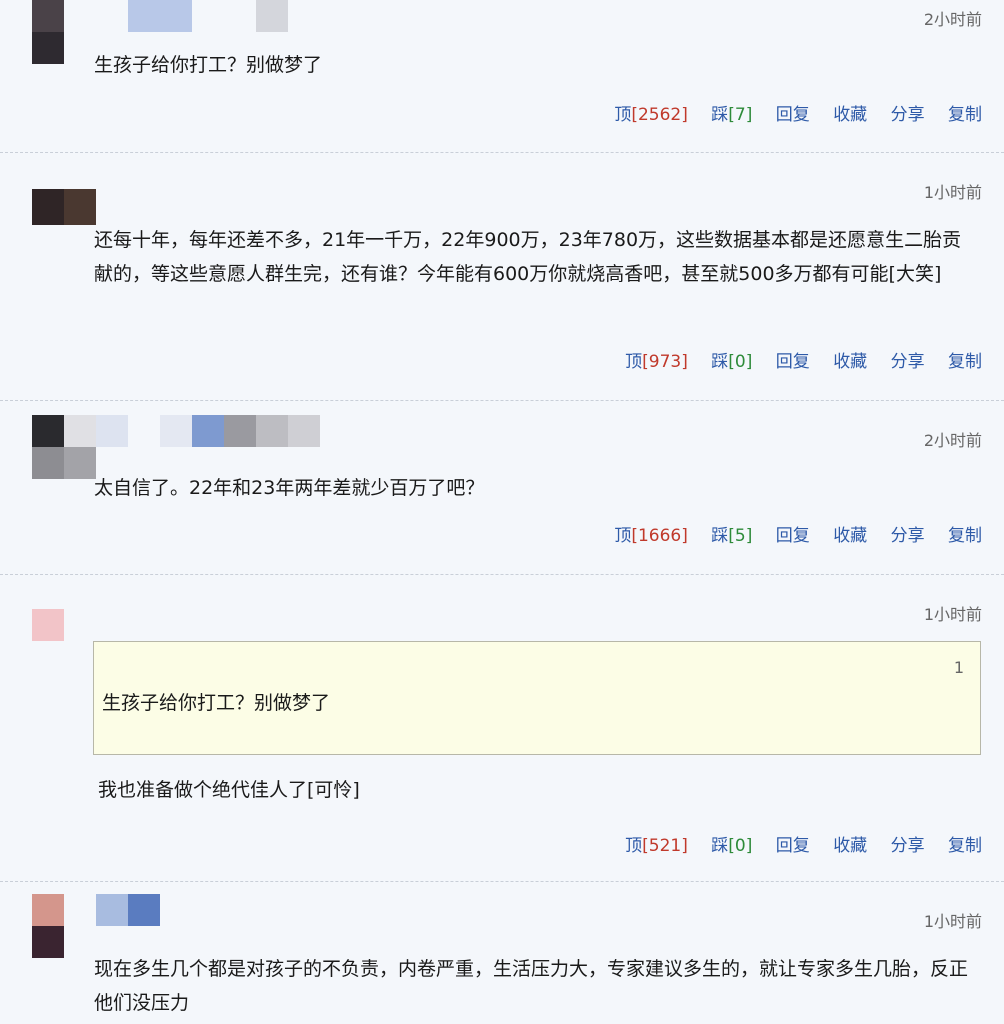 The width and height of the screenshot is (1004, 1024). I want to click on quote-floor-number: 1, so click(958, 667).